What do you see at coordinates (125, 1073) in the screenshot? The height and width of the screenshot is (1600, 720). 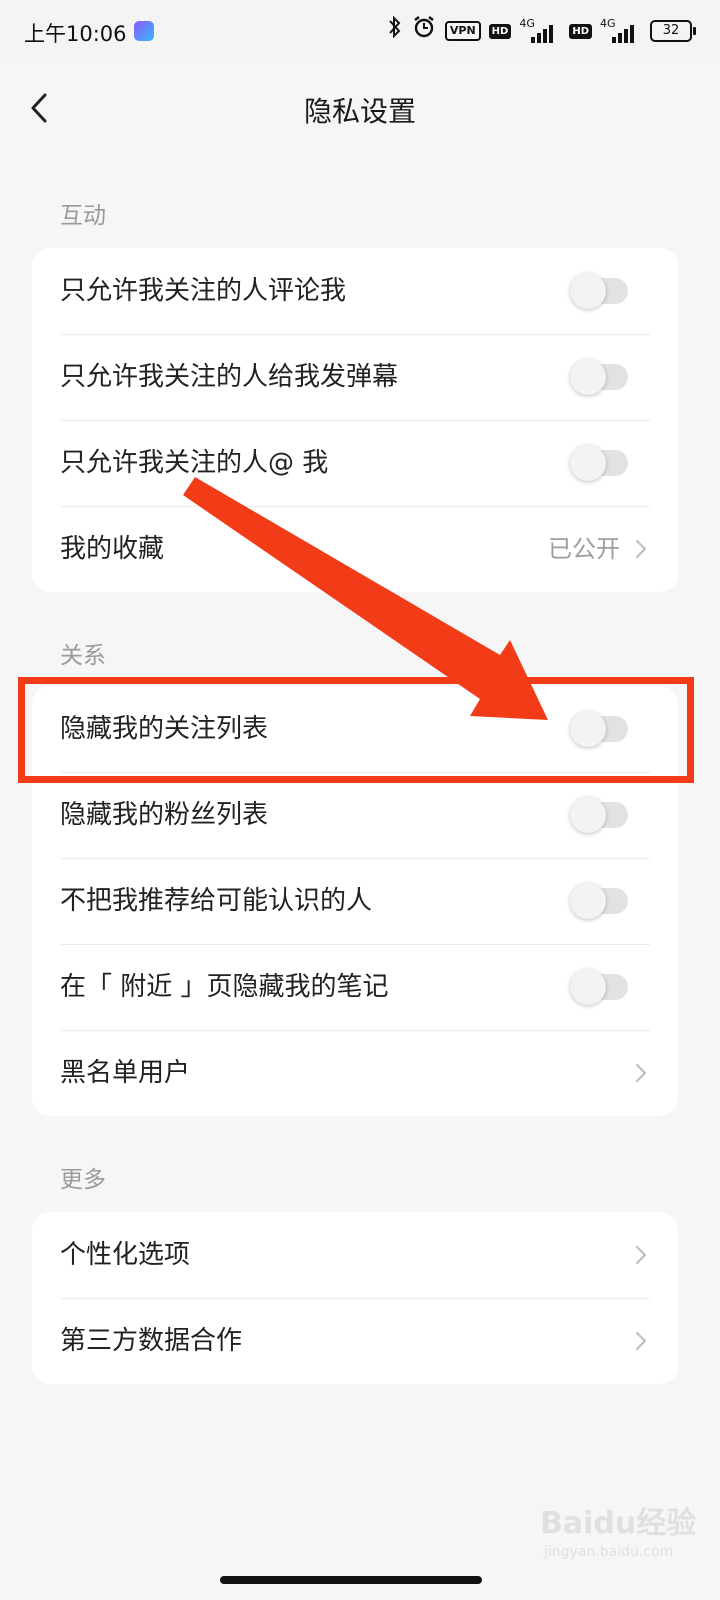 I see `setting-label: 黑名单用户` at bounding box center [125, 1073].